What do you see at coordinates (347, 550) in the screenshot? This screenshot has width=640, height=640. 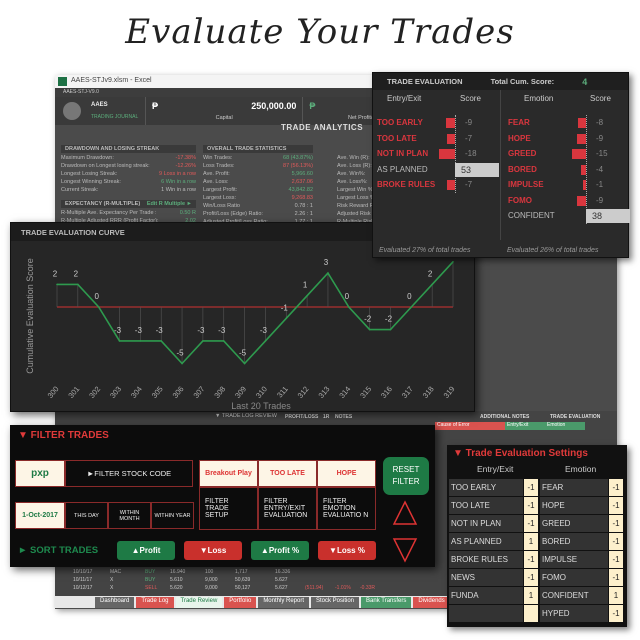 I see `sort-button: ▼Loss %` at bounding box center [347, 550].